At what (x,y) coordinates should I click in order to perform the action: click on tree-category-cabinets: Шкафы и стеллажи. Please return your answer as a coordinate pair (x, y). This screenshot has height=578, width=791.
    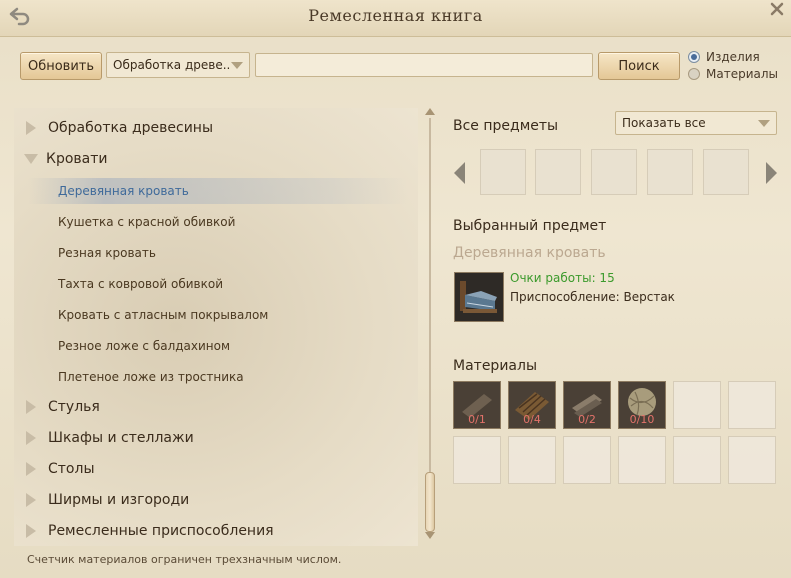
    Looking at the image, I should click on (110, 438).